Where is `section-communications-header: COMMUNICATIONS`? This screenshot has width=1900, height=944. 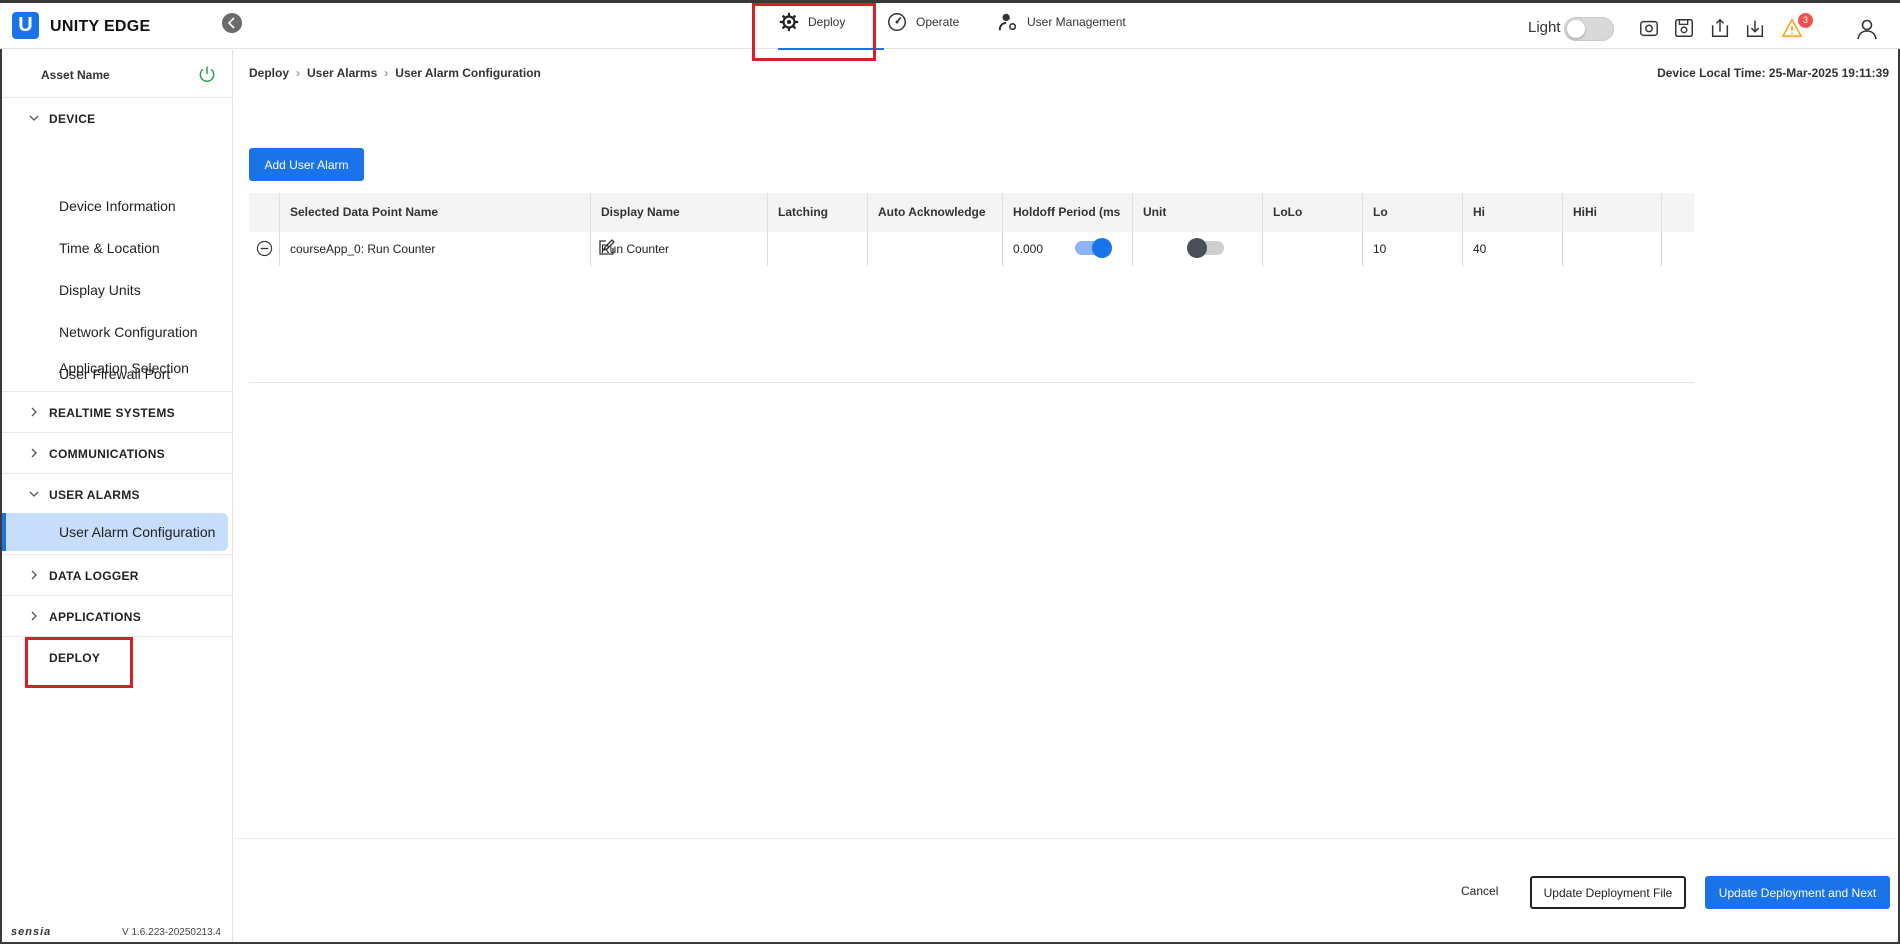 section-communications-header: COMMUNICATIONS is located at coordinates (117, 453).